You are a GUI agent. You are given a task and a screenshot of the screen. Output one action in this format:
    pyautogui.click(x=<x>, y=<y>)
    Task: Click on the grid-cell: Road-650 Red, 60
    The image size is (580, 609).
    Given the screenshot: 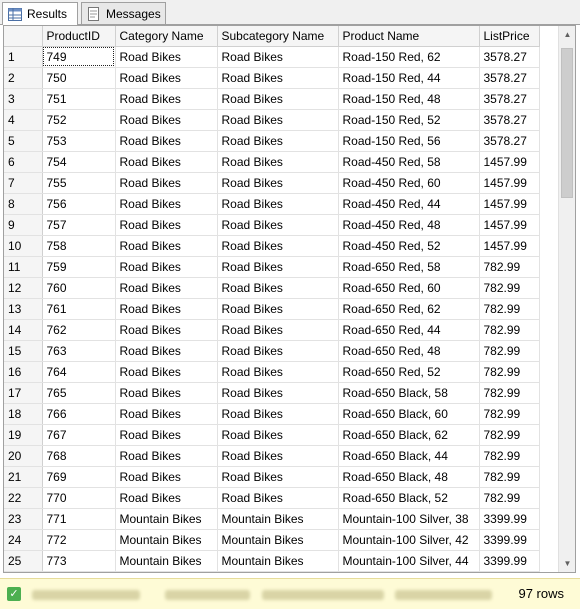 What is the action you would take?
    pyautogui.click(x=409, y=288)
    